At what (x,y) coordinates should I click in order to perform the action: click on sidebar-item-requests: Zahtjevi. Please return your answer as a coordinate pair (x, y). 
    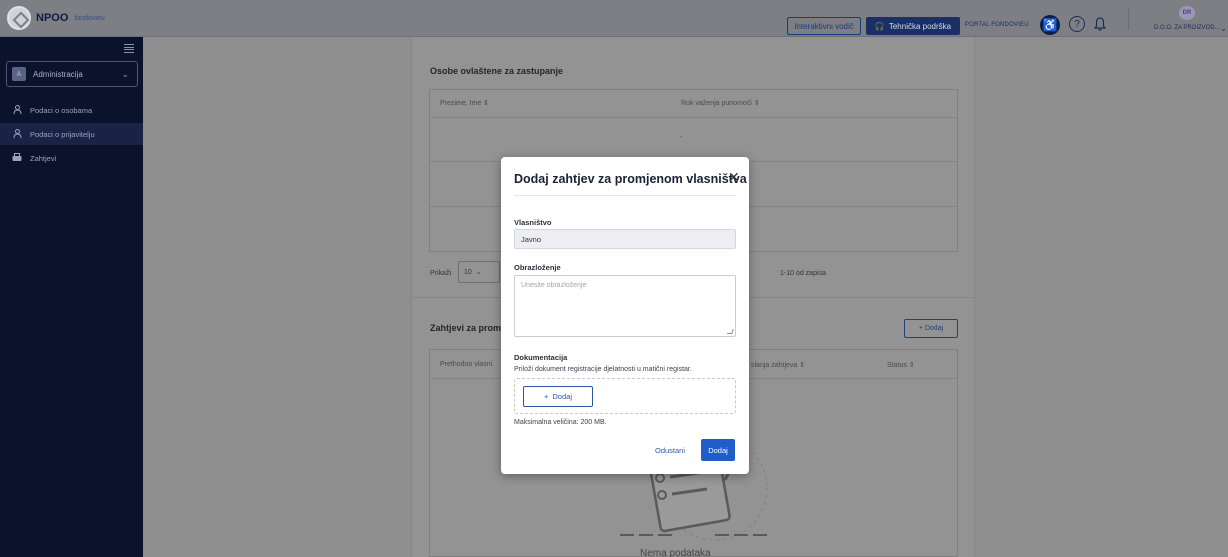
    Looking at the image, I should click on (71, 158).